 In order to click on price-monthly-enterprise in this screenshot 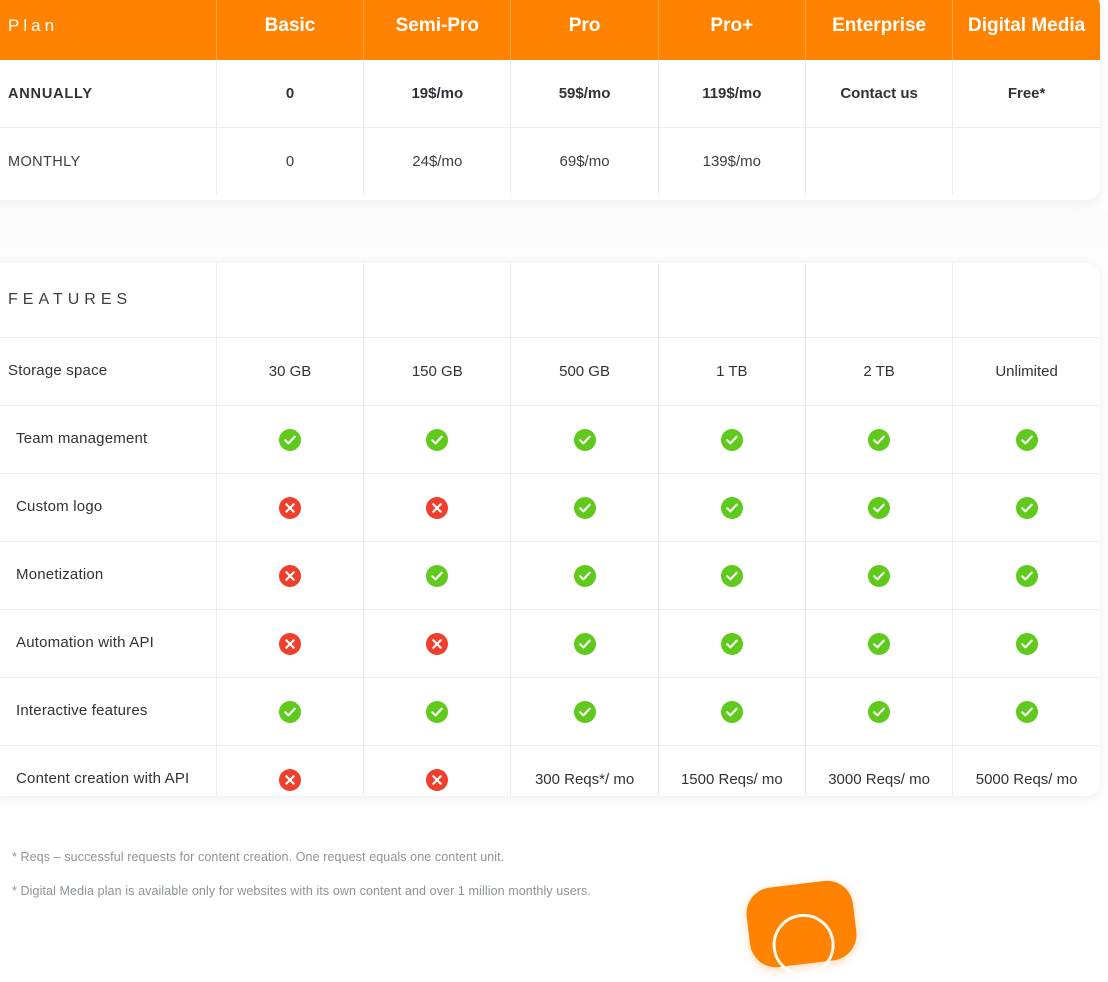, I will do `click(879, 161)`.